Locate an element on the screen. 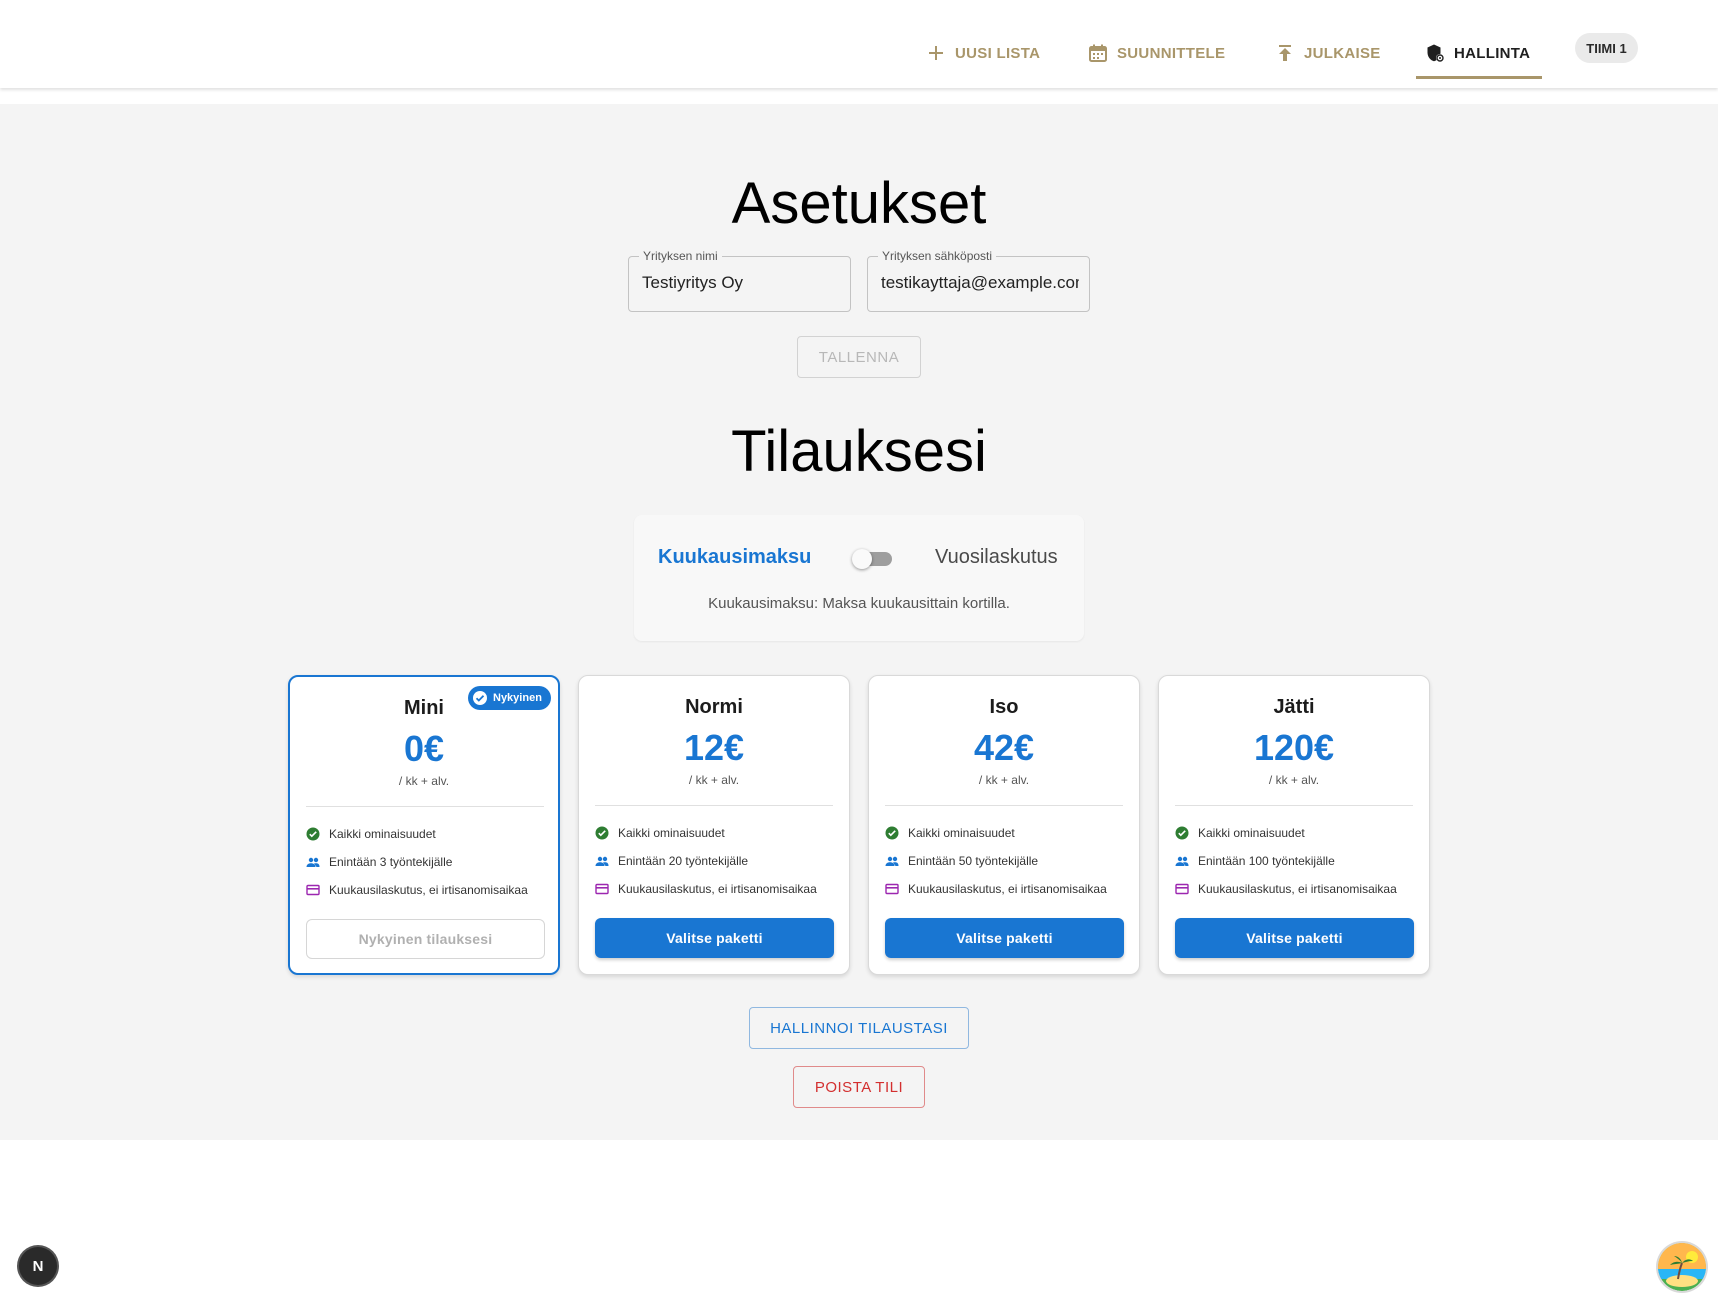 This screenshot has height=1304, width=1718. nav-plan: SUUNNITTELE is located at coordinates (1156, 53).